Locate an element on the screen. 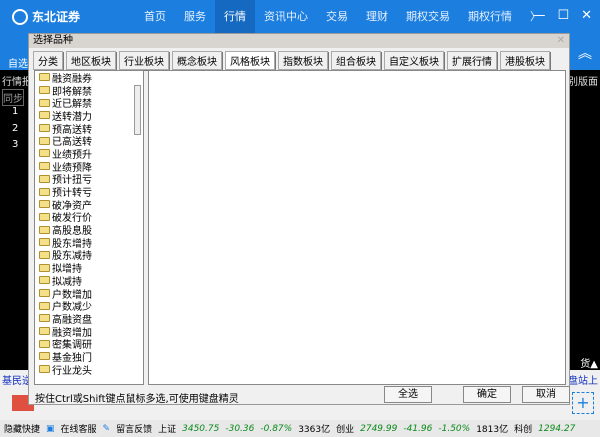 The image size is (600, 437). nav-service: 服务 is located at coordinates (195, 17).